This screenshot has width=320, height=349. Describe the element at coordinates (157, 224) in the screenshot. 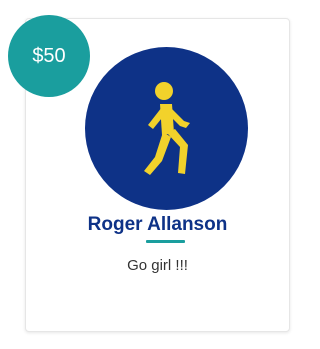

I see `donor-name: Roger Allanson` at that location.